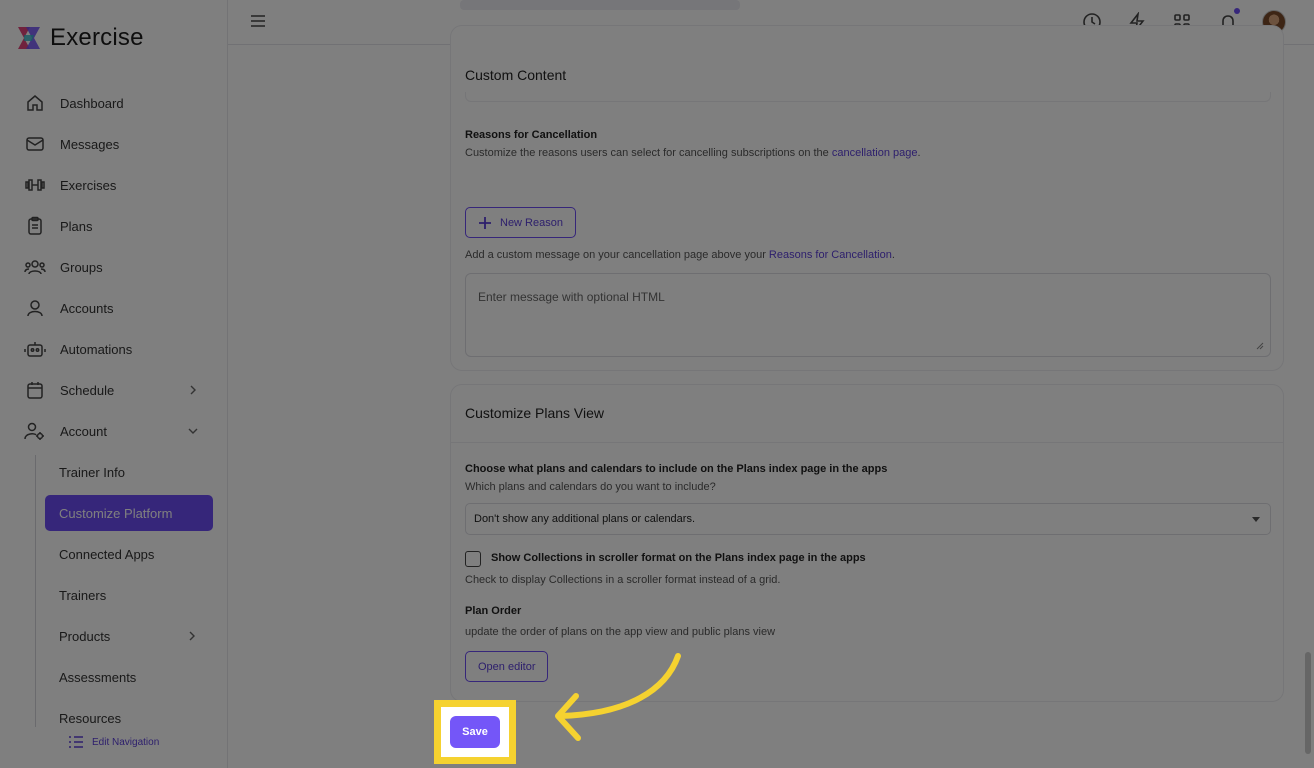  What do you see at coordinates (76, 226) in the screenshot?
I see `sidebar-item-label: Plans` at bounding box center [76, 226].